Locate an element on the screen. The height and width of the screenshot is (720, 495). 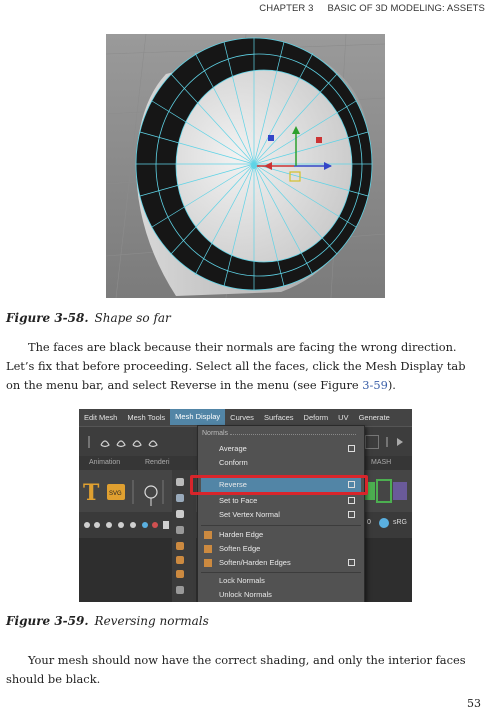
page-number: 53 is located at coordinates (474, 703).